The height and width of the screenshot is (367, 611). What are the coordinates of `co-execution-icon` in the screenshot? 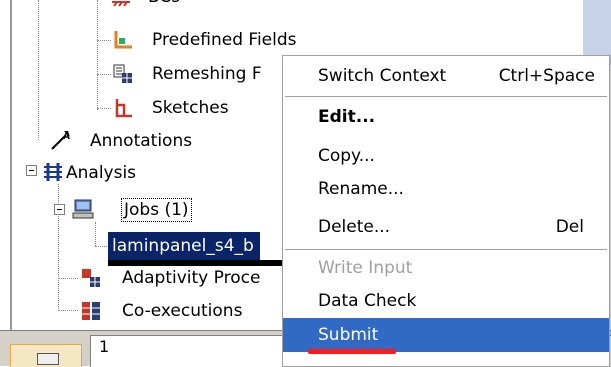 It's located at (91, 311).